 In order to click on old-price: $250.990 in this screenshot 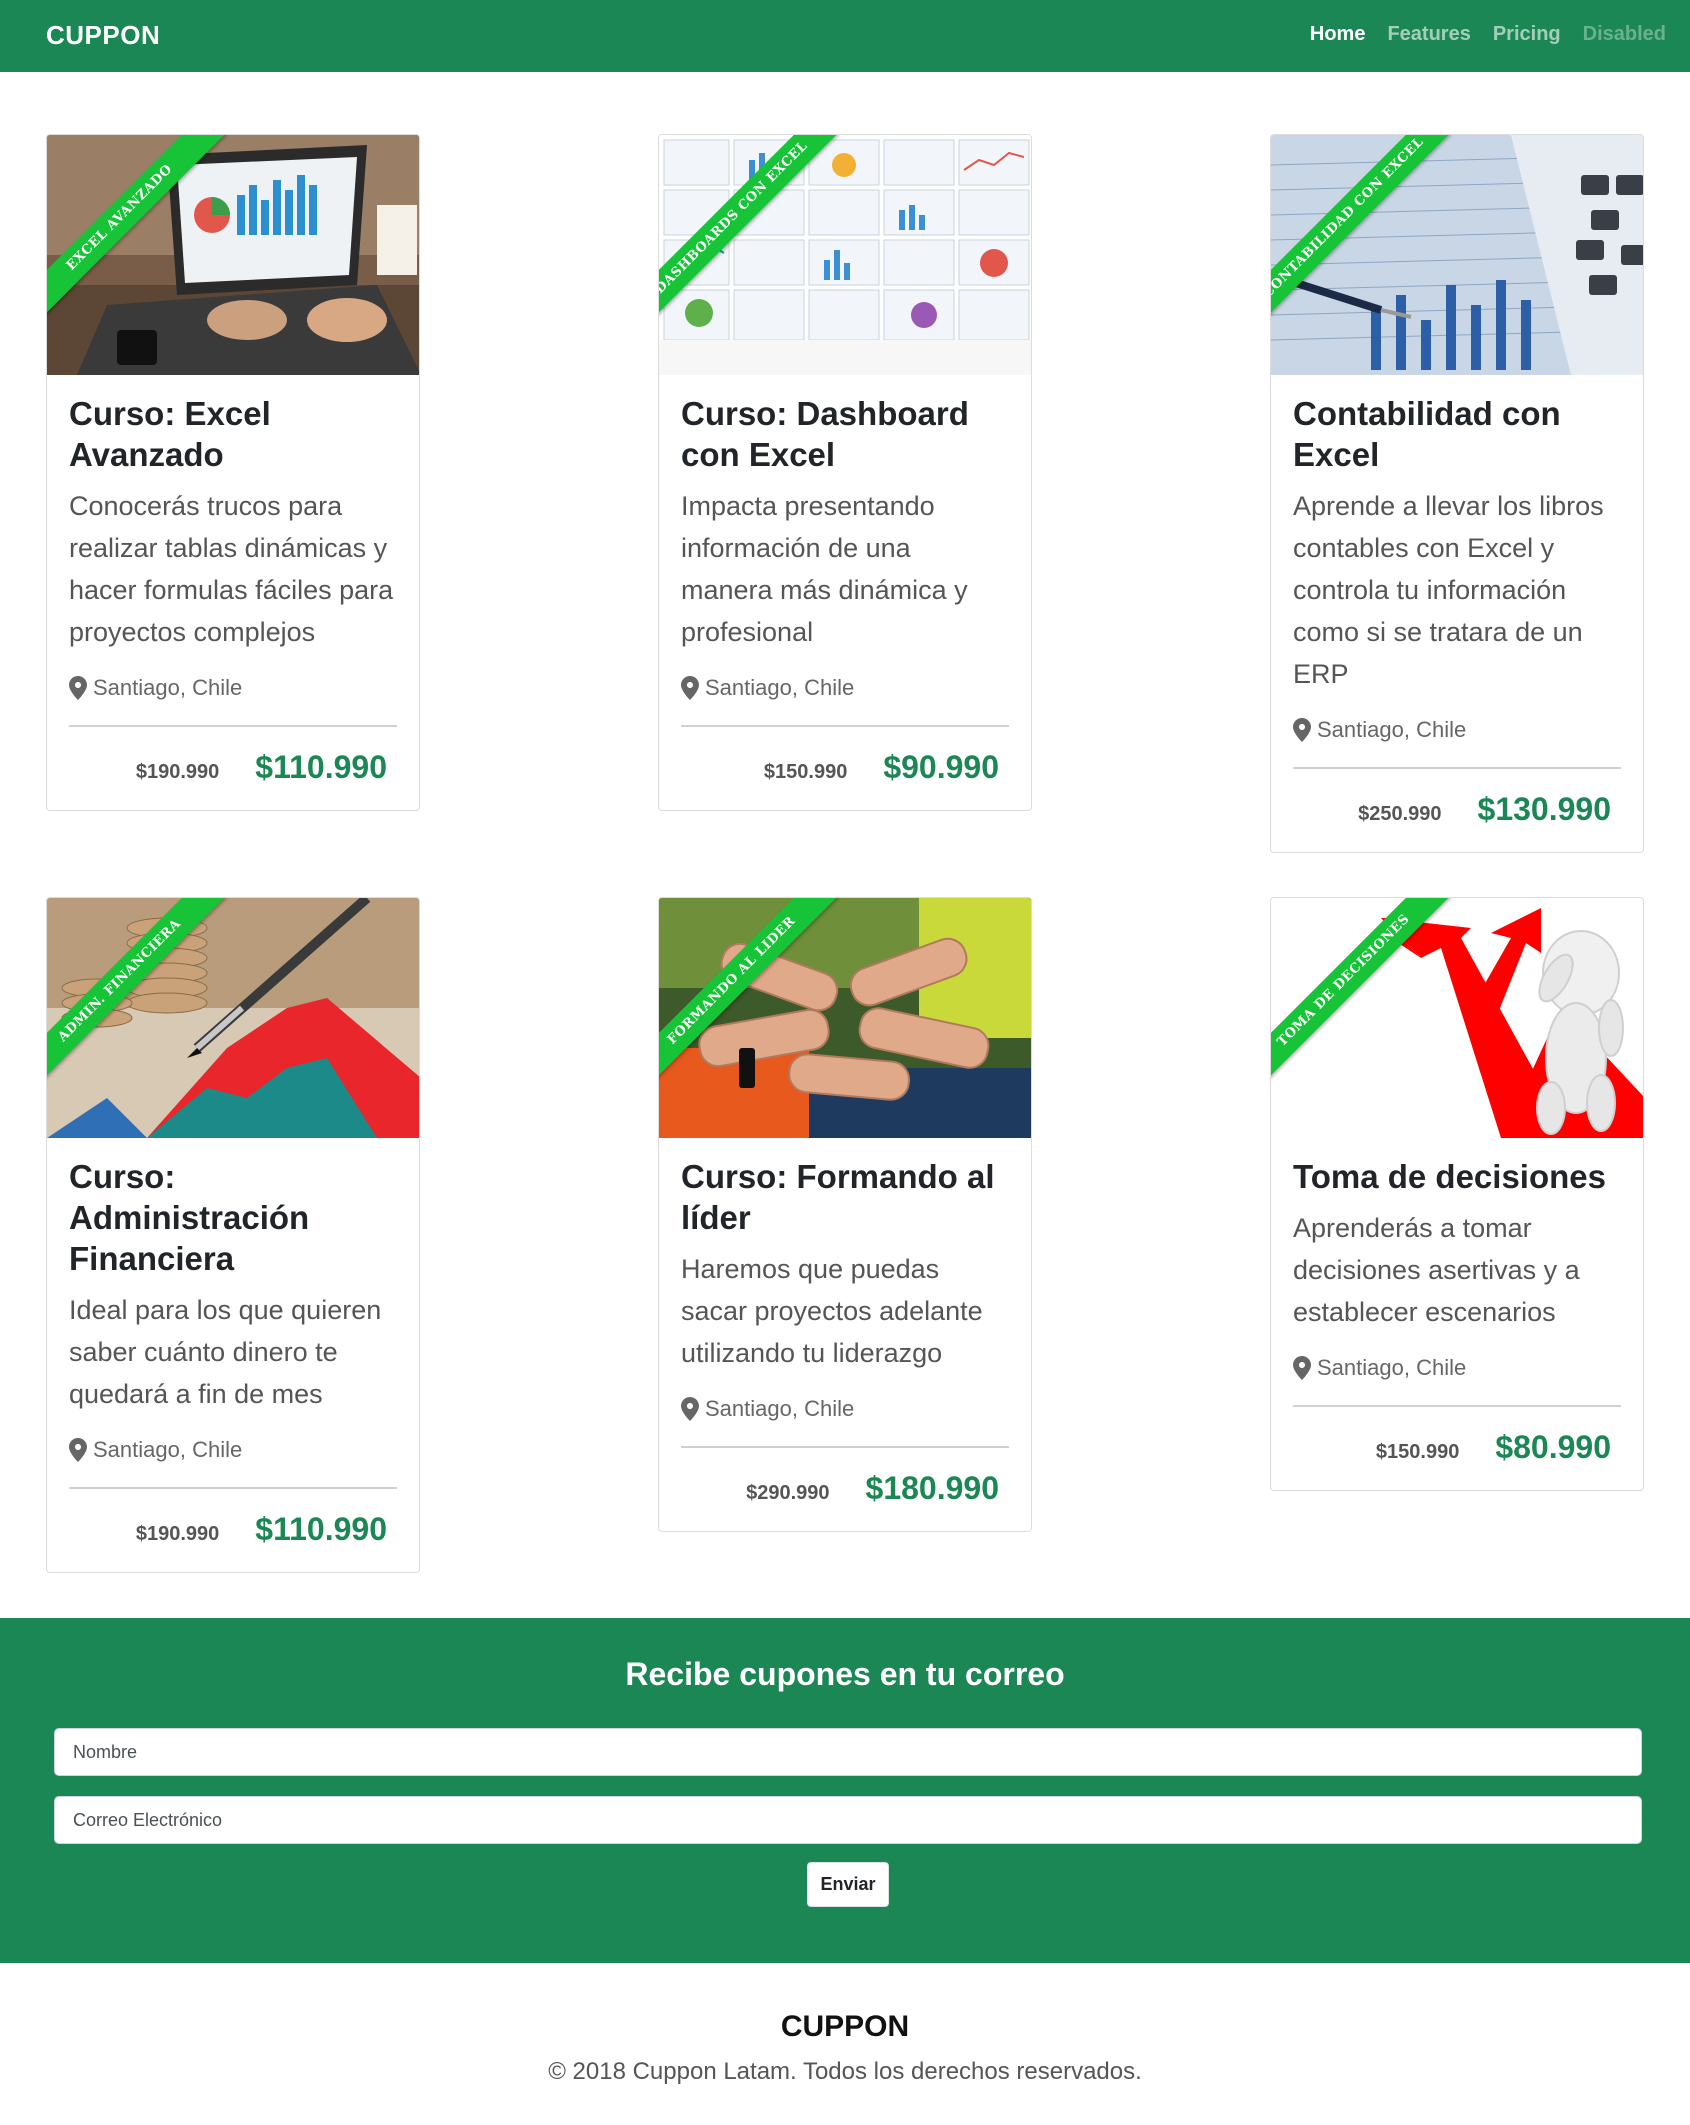, I will do `click(1400, 814)`.